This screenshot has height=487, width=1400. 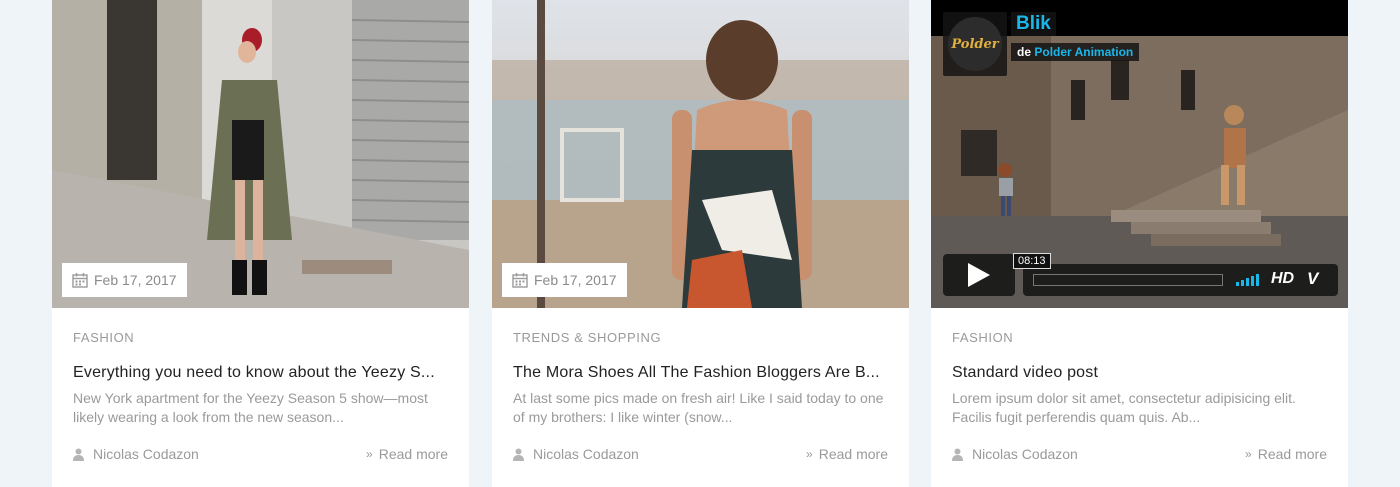 I want to click on video-byline: de Polder Animation, so click(x=1075, y=52).